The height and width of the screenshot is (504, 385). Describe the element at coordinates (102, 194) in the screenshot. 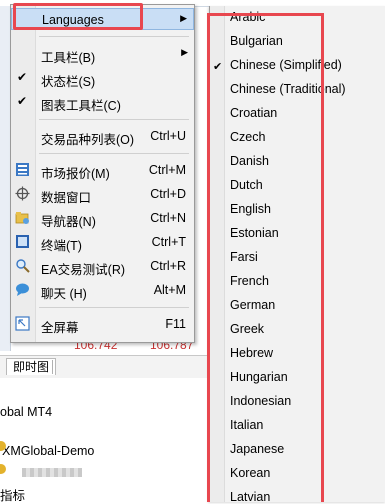

I see `menu-item-data-window: 数据窗口 Ctrl+D` at that location.